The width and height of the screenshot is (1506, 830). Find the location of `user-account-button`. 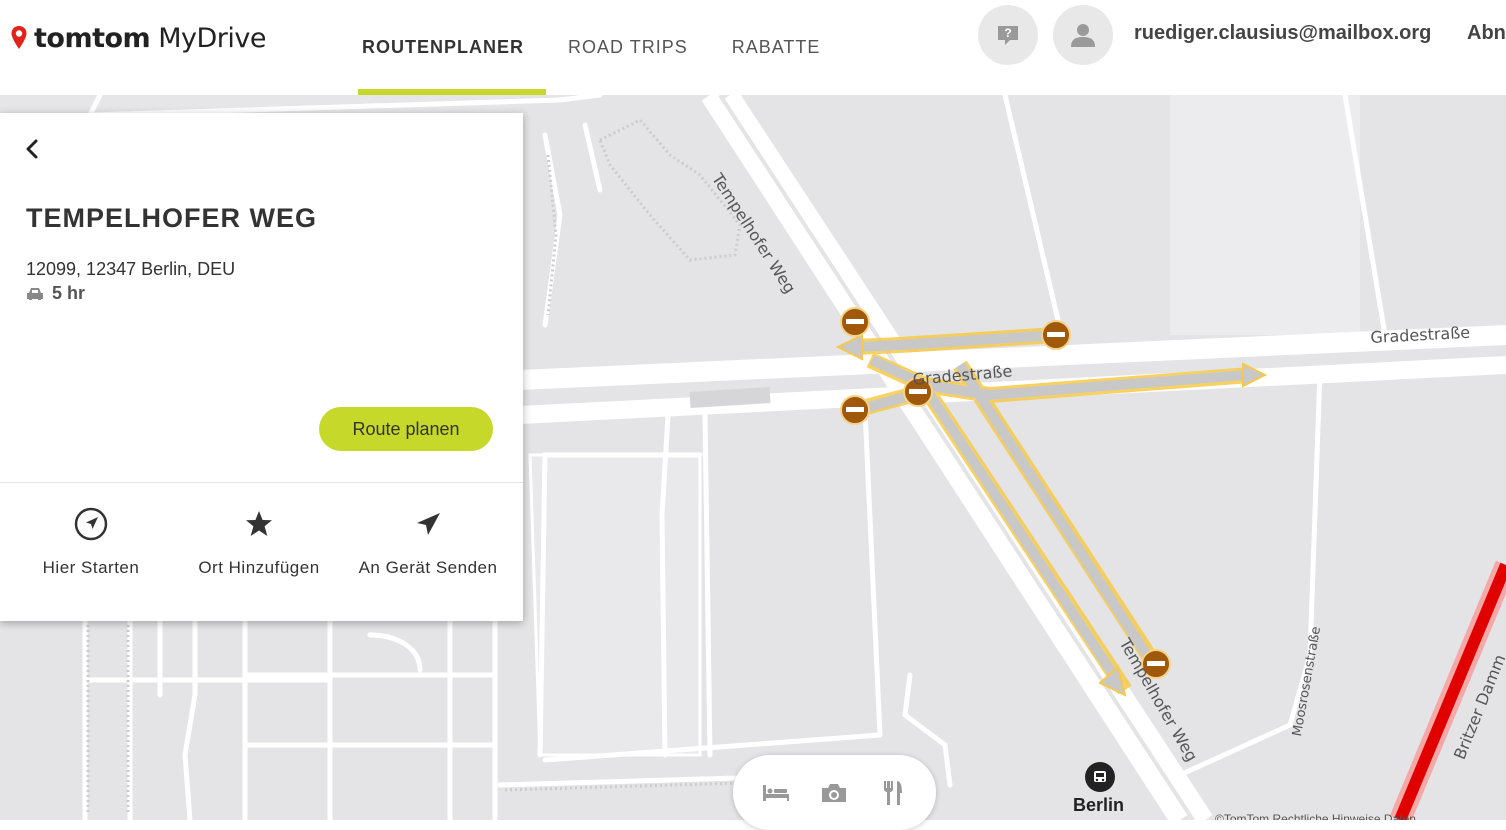

user-account-button is located at coordinates (1083, 35).